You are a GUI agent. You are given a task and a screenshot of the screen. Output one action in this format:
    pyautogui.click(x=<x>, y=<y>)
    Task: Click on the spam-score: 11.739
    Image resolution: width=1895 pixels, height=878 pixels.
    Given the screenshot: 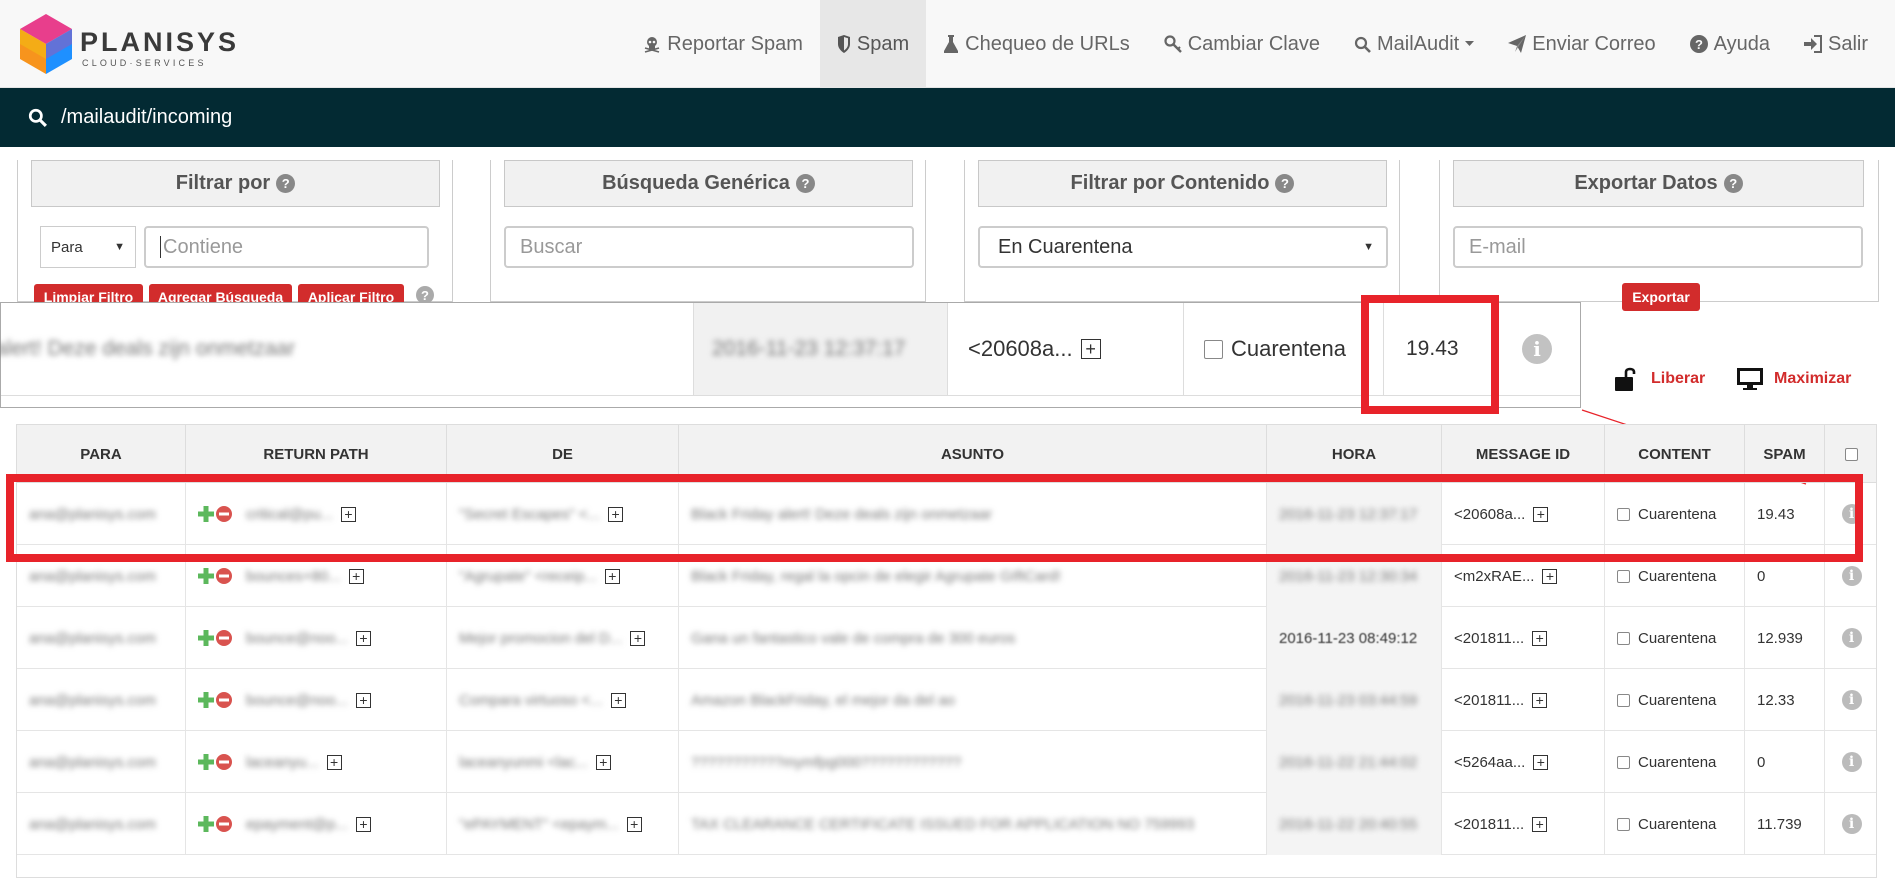 What is the action you would take?
    pyautogui.click(x=1779, y=824)
    